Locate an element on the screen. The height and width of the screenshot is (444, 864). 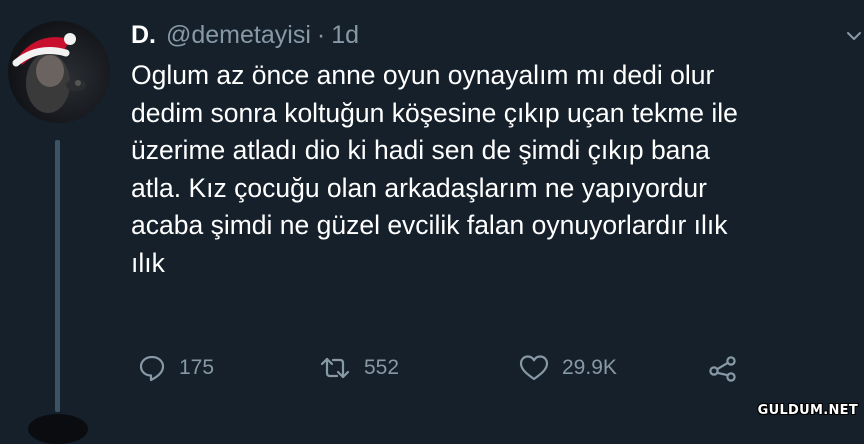
retweet-button: 552 is located at coordinates (358, 368).